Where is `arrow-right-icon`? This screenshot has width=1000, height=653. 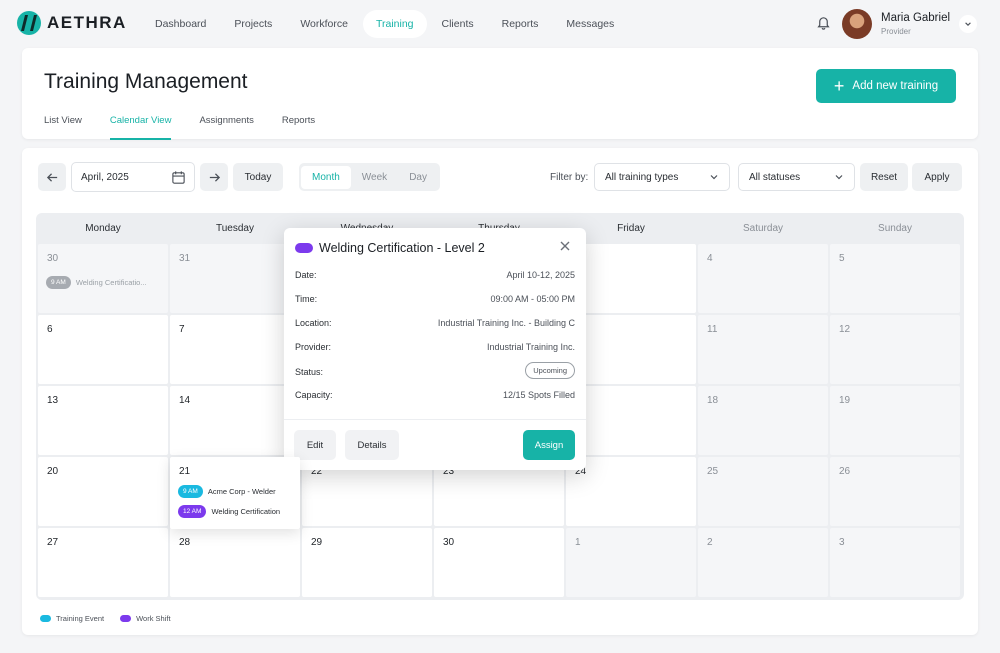 arrow-right-icon is located at coordinates (214, 177).